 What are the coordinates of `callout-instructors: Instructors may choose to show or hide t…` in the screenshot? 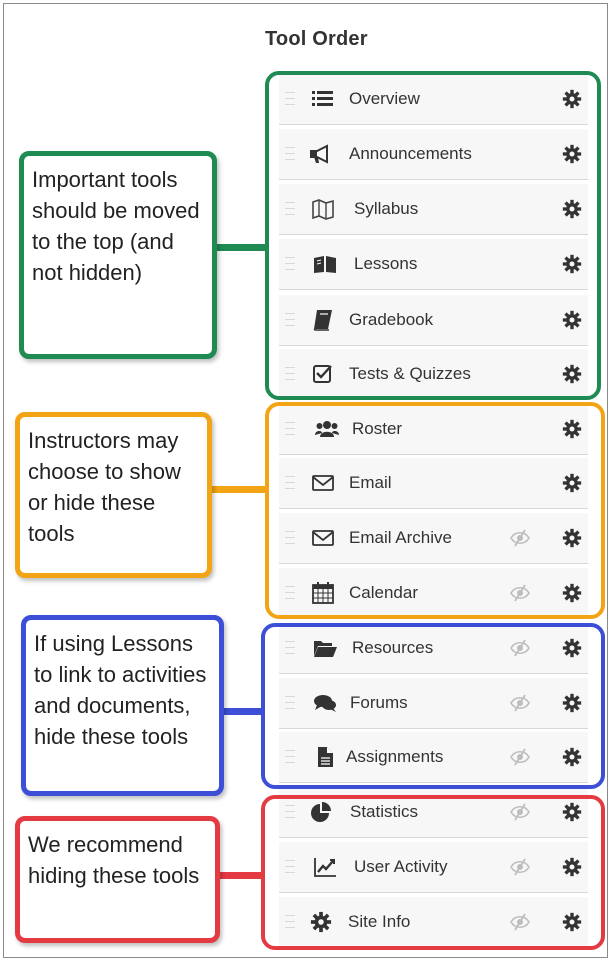 It's located at (113, 495).